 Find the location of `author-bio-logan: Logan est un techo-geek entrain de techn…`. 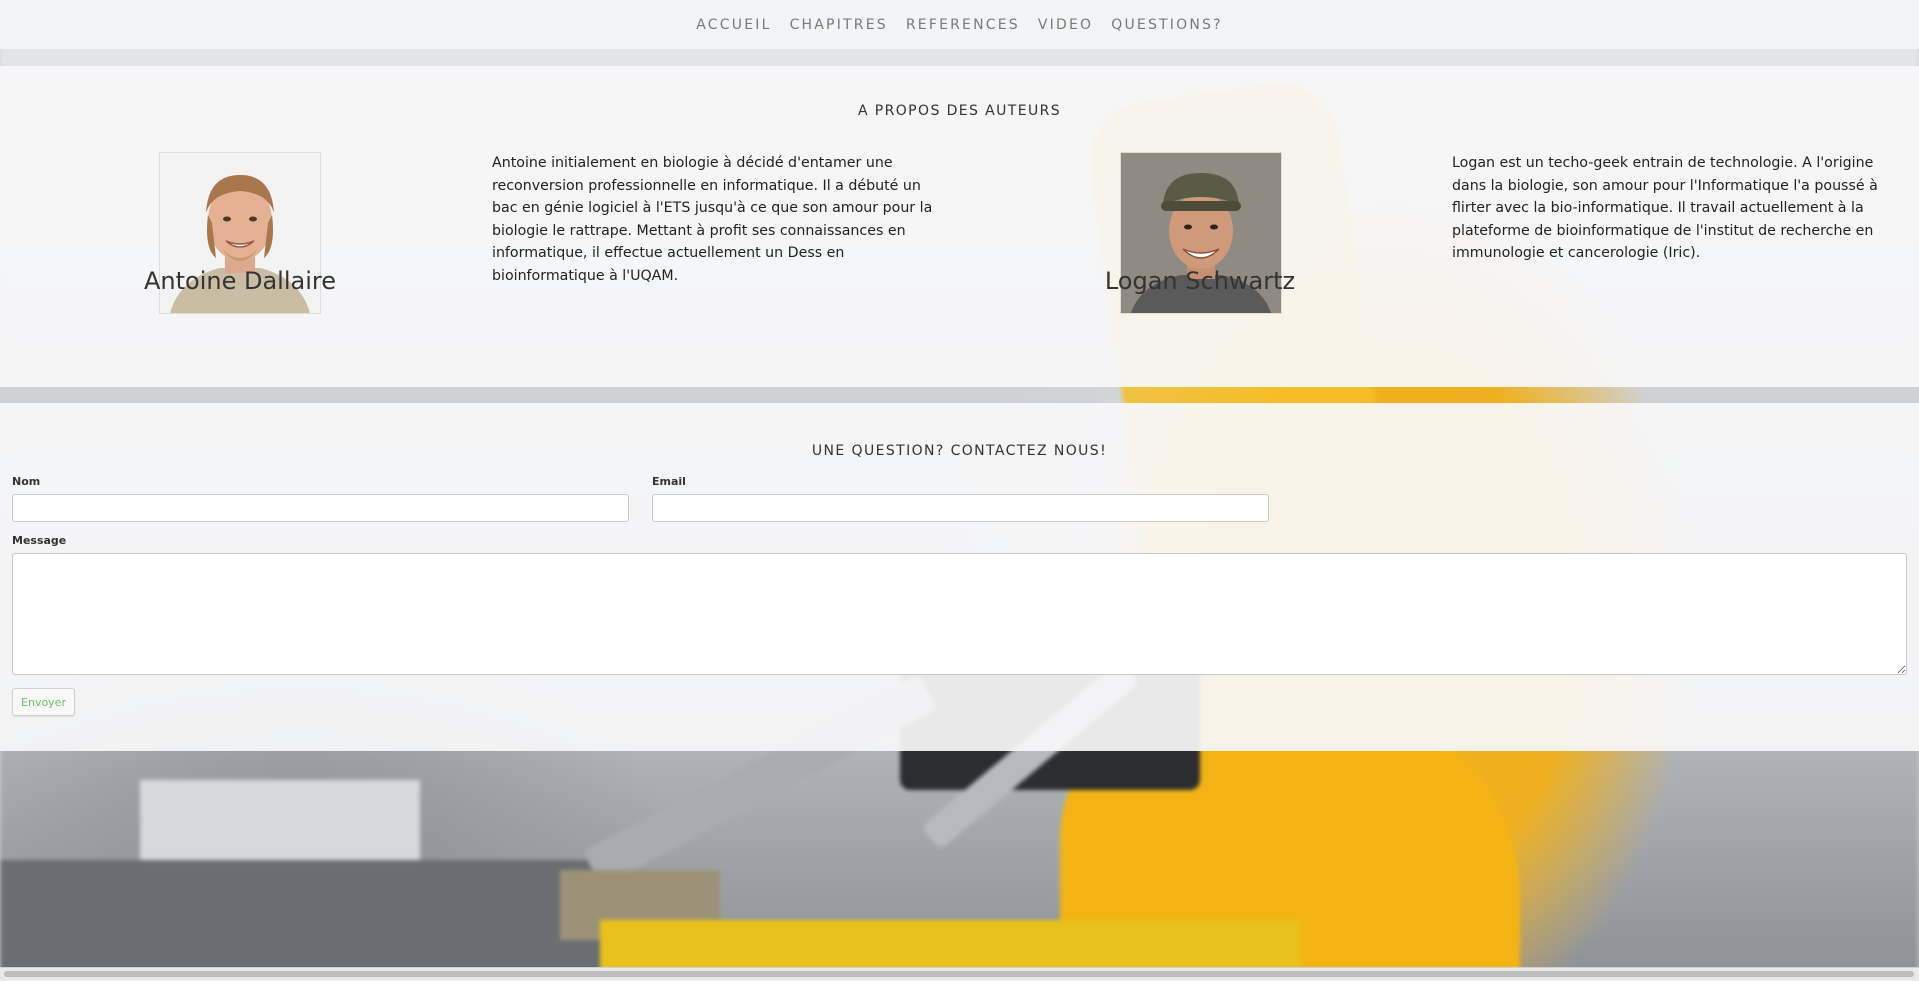

author-bio-logan: Logan est un techo-geek entrain de techn… is located at coordinates (1665, 208).